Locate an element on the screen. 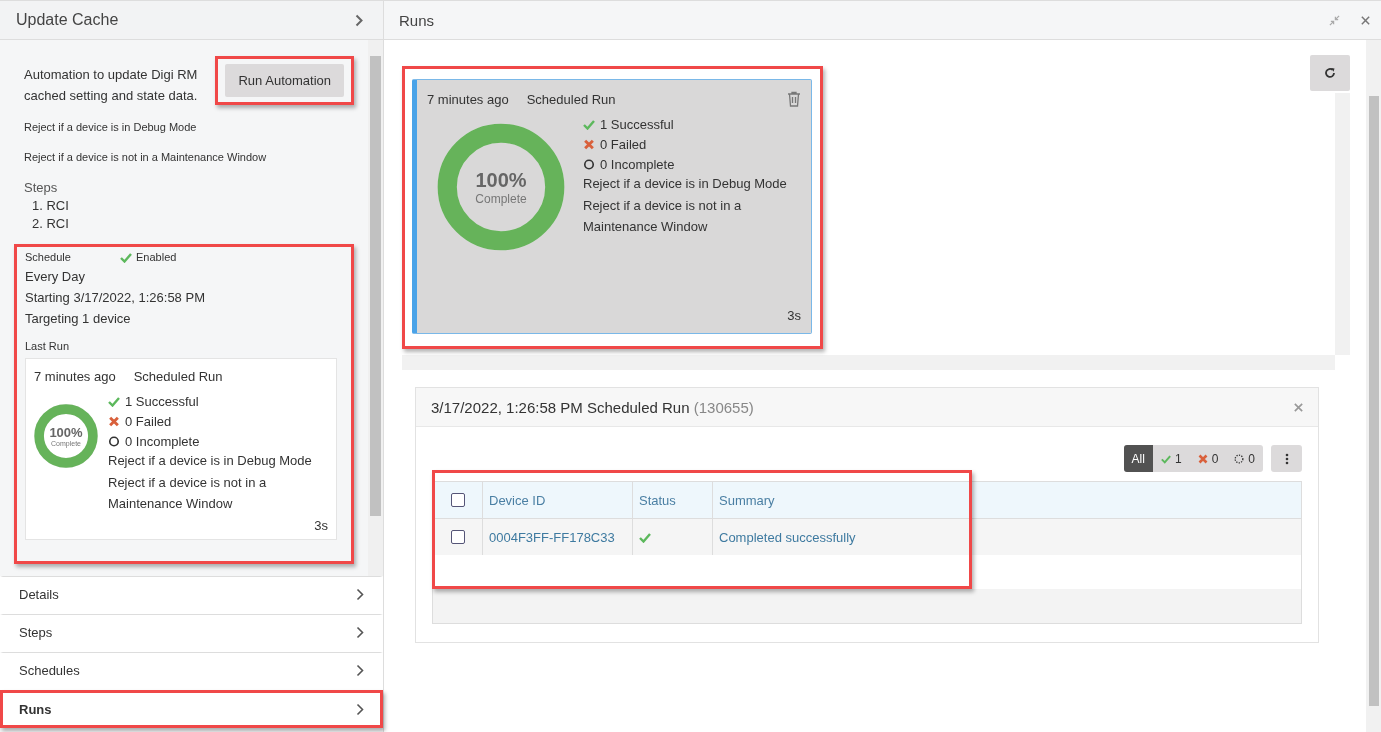 Image resolution: width=1381 pixels, height=732 pixels. schedule-detail: Starting 3/17/2022, 1:26:58 PM is located at coordinates (115, 297).